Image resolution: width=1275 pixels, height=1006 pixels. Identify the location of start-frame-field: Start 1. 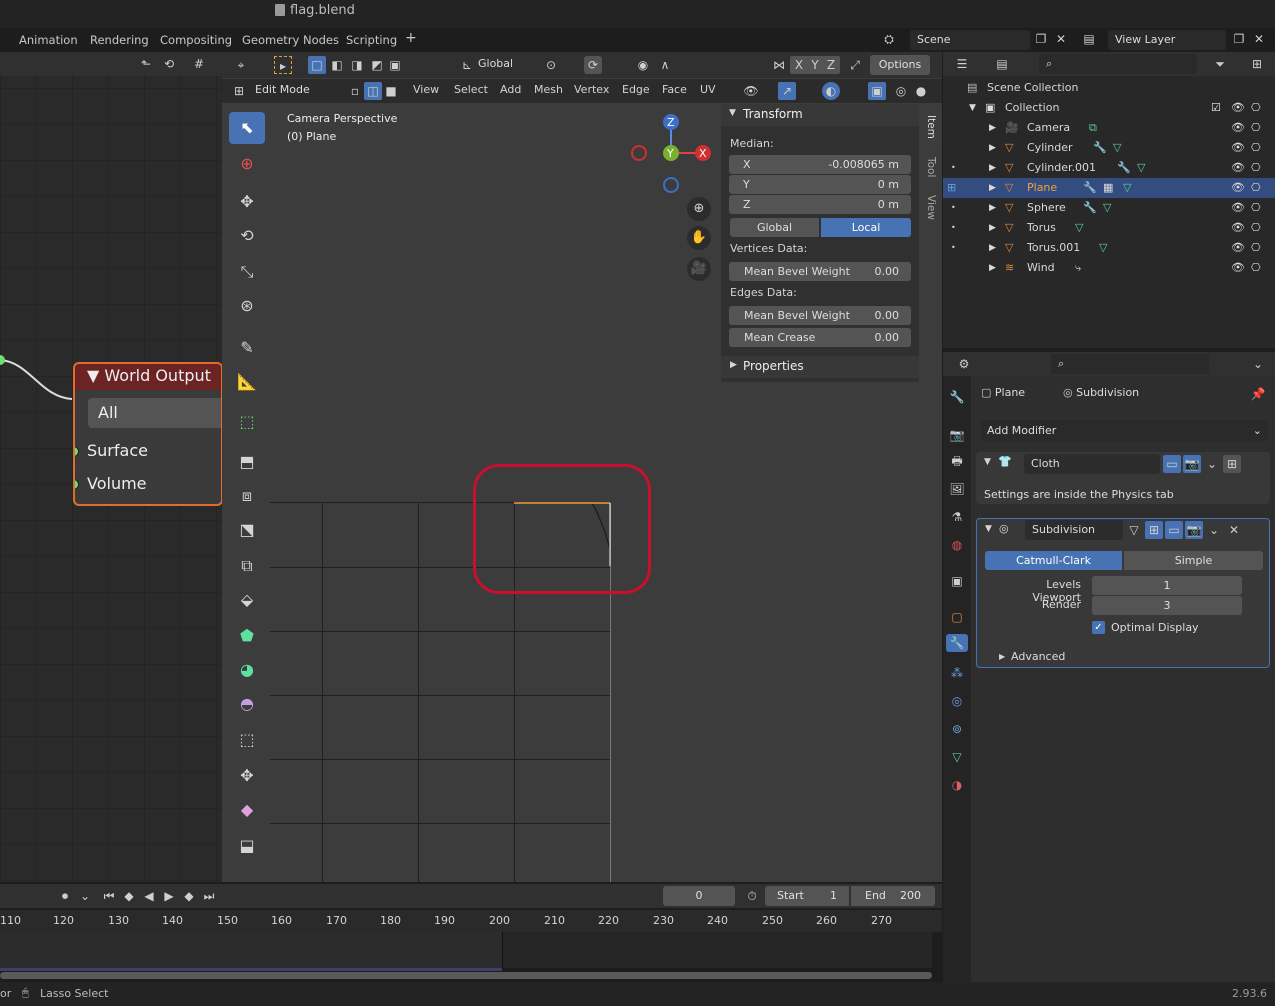
(807, 896).